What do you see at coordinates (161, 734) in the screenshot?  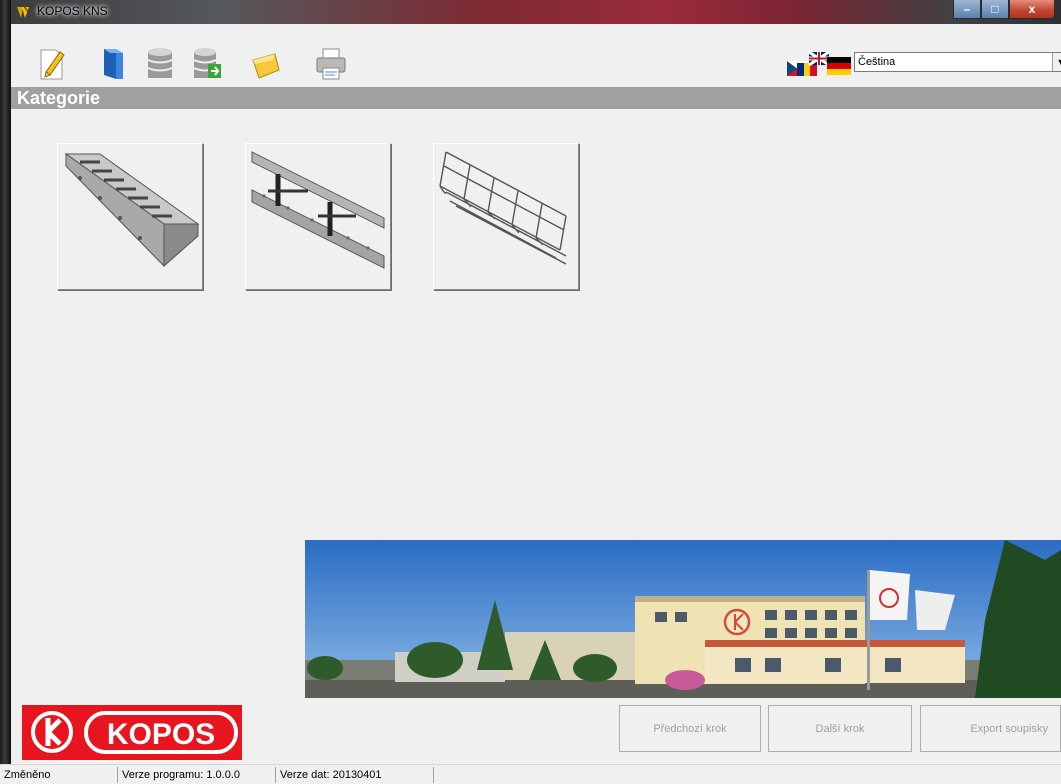 I see `logo-text: KOPOS` at bounding box center [161, 734].